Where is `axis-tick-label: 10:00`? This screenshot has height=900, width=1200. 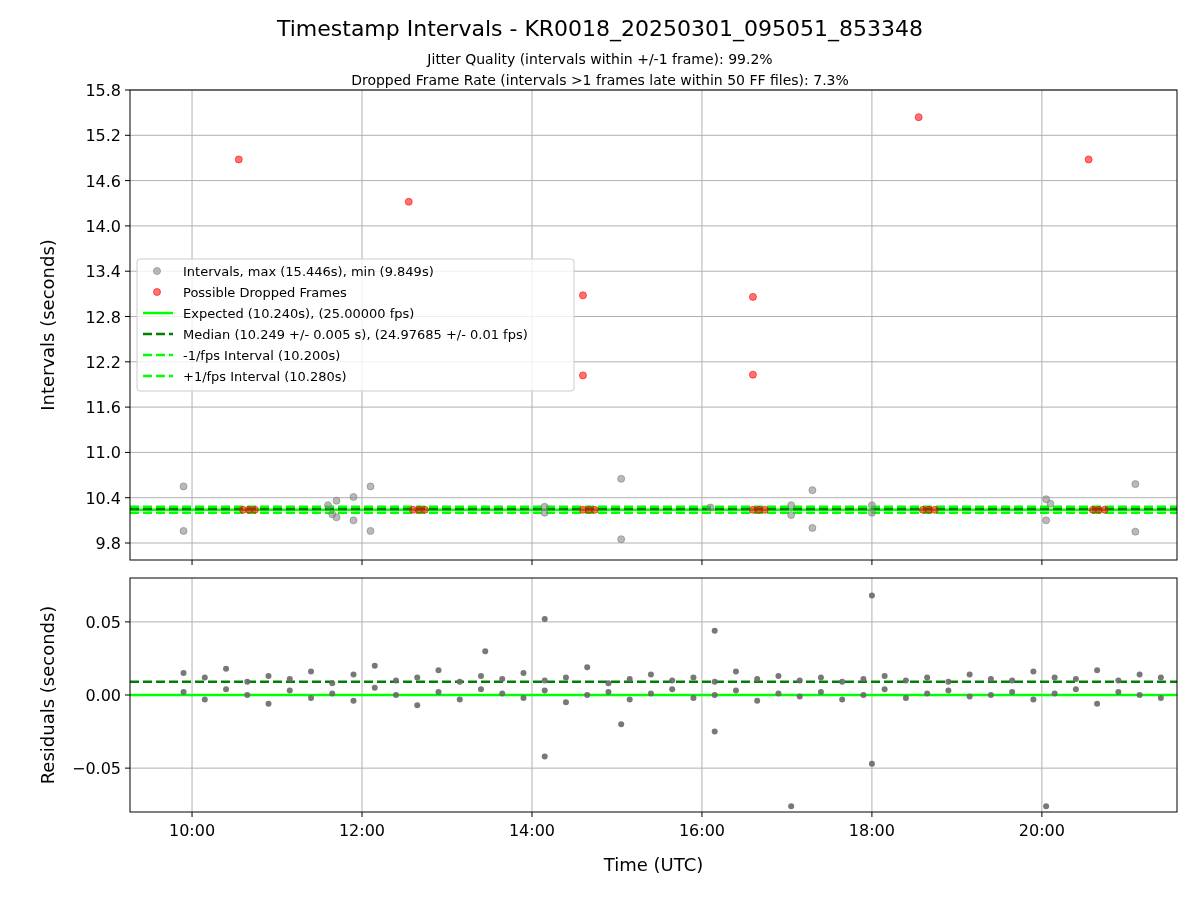
axis-tick-label: 10:00 is located at coordinates (192, 830).